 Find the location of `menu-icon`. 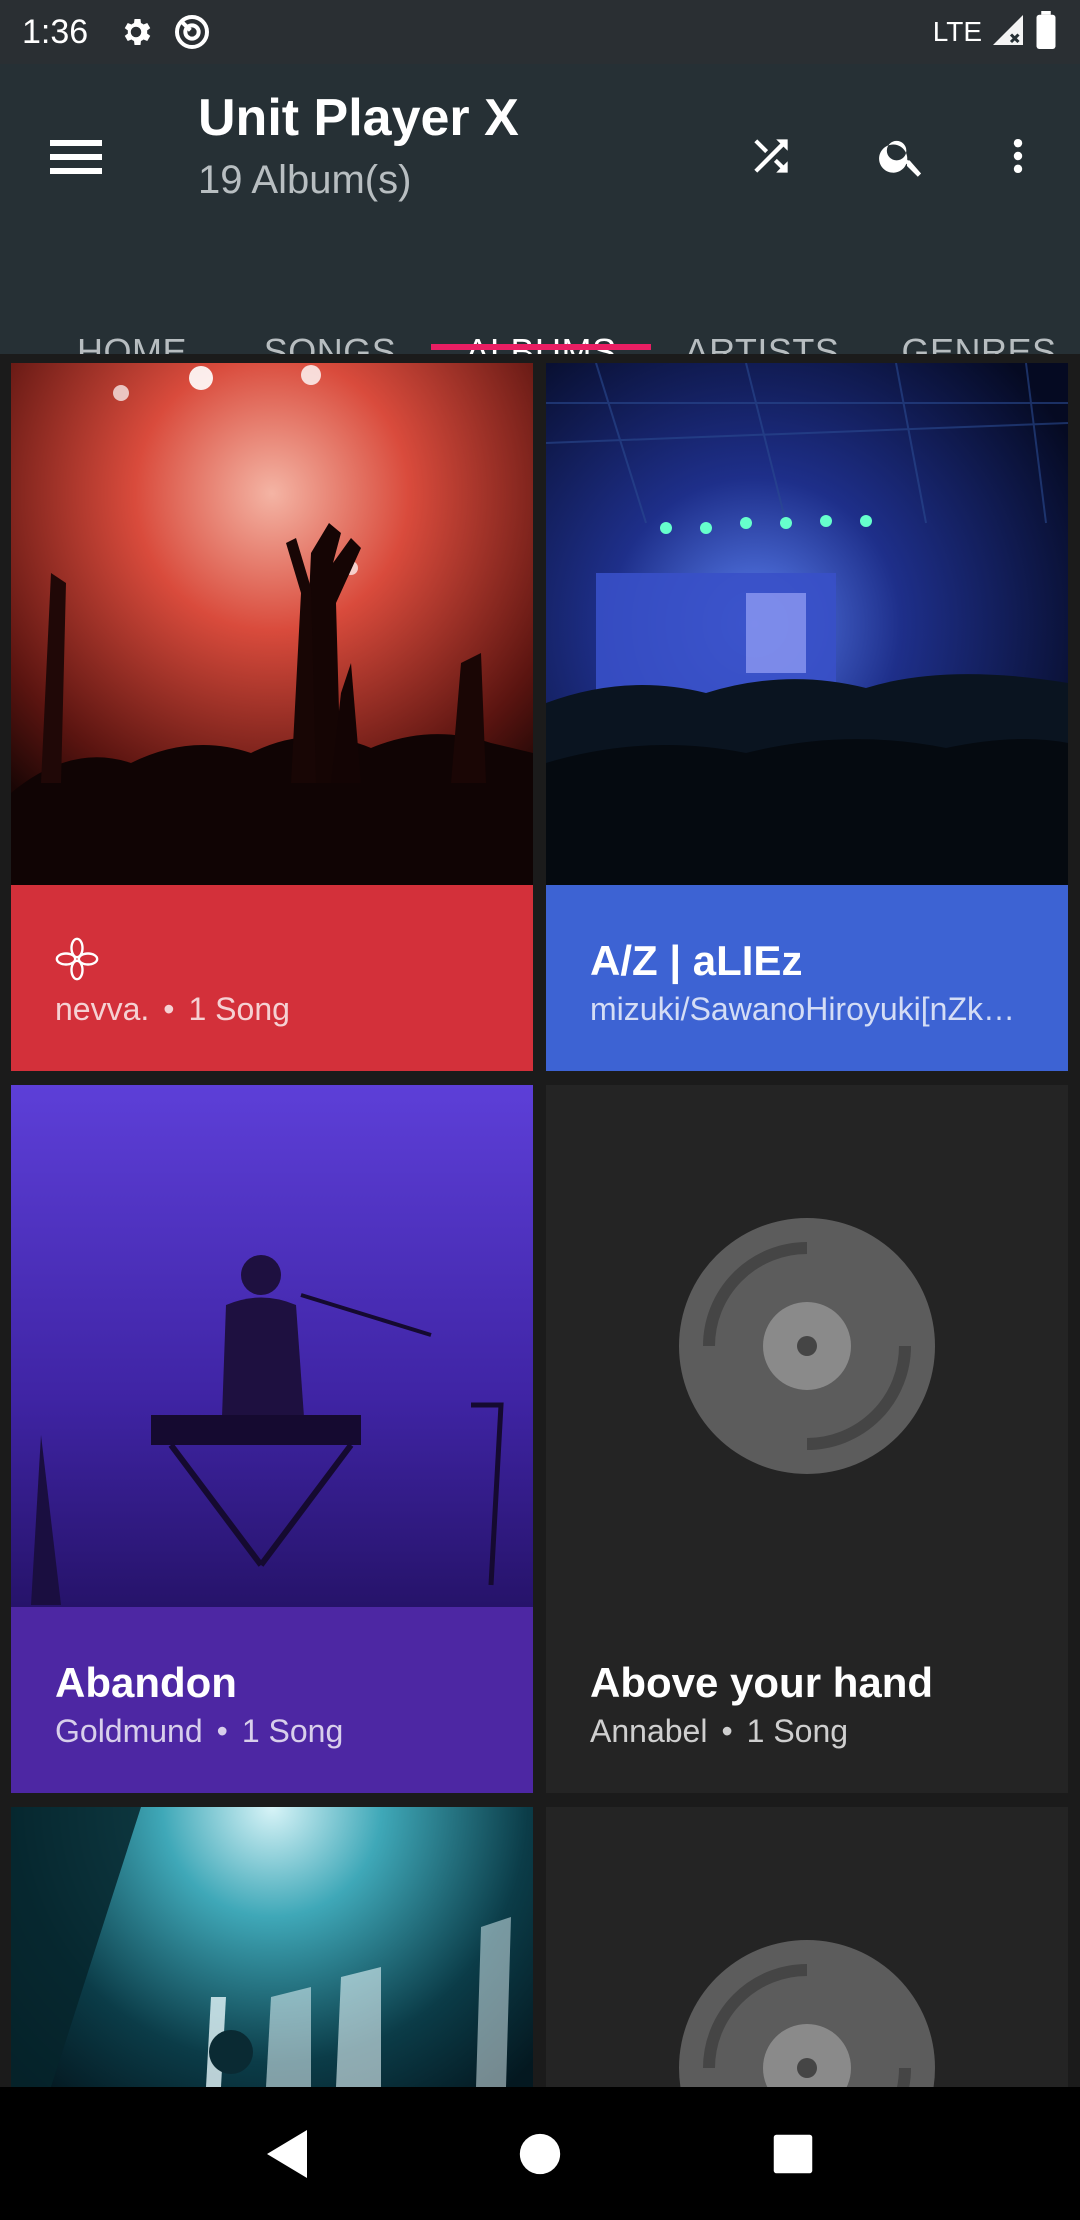

menu-icon is located at coordinates (76, 157).